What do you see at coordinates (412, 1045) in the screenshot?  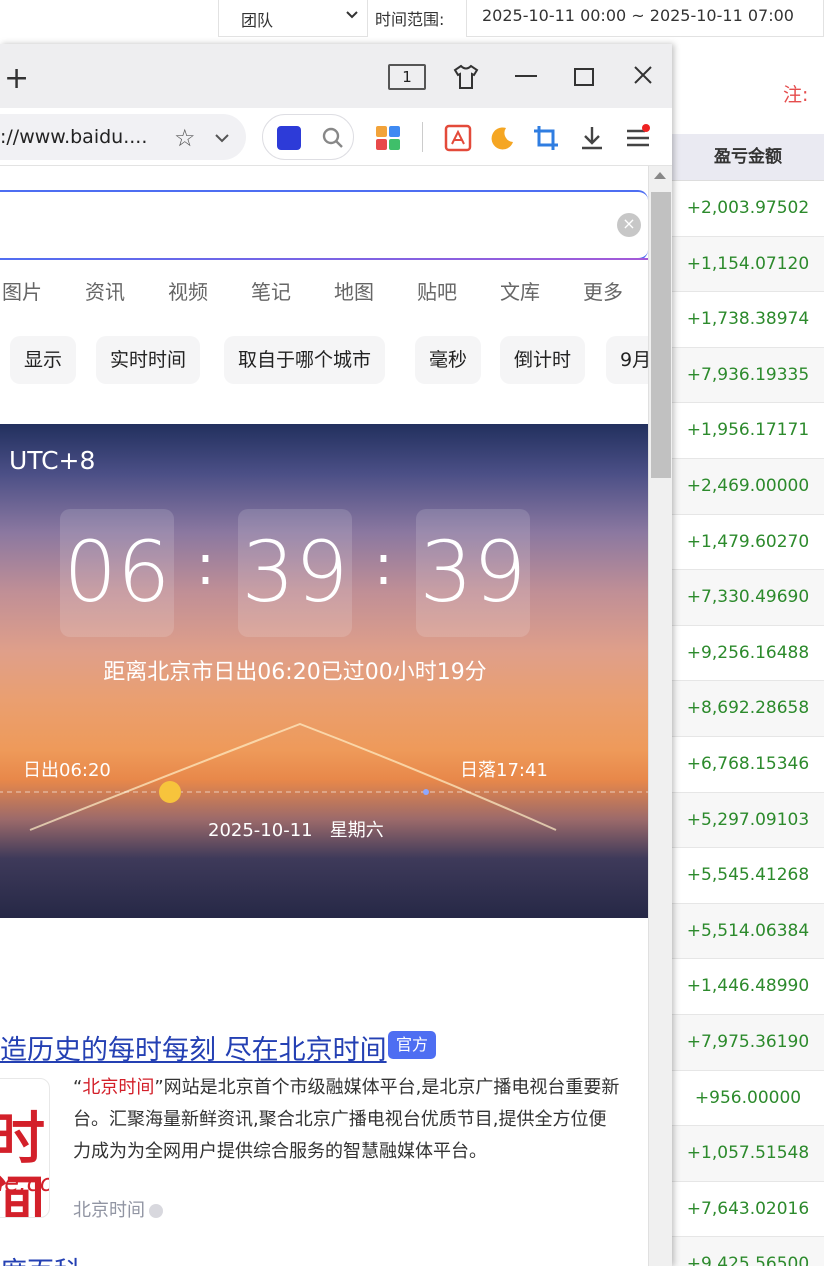 I see `official-badge: 官方` at bounding box center [412, 1045].